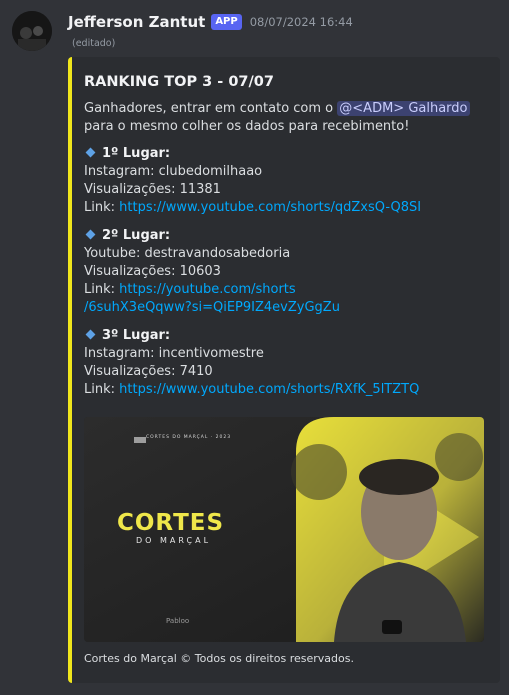 The height and width of the screenshot is (695, 509). What do you see at coordinates (210, 22) in the screenshot?
I see `message-header: Jefferson Zantut APP 08/07/2024 16:44` at bounding box center [210, 22].